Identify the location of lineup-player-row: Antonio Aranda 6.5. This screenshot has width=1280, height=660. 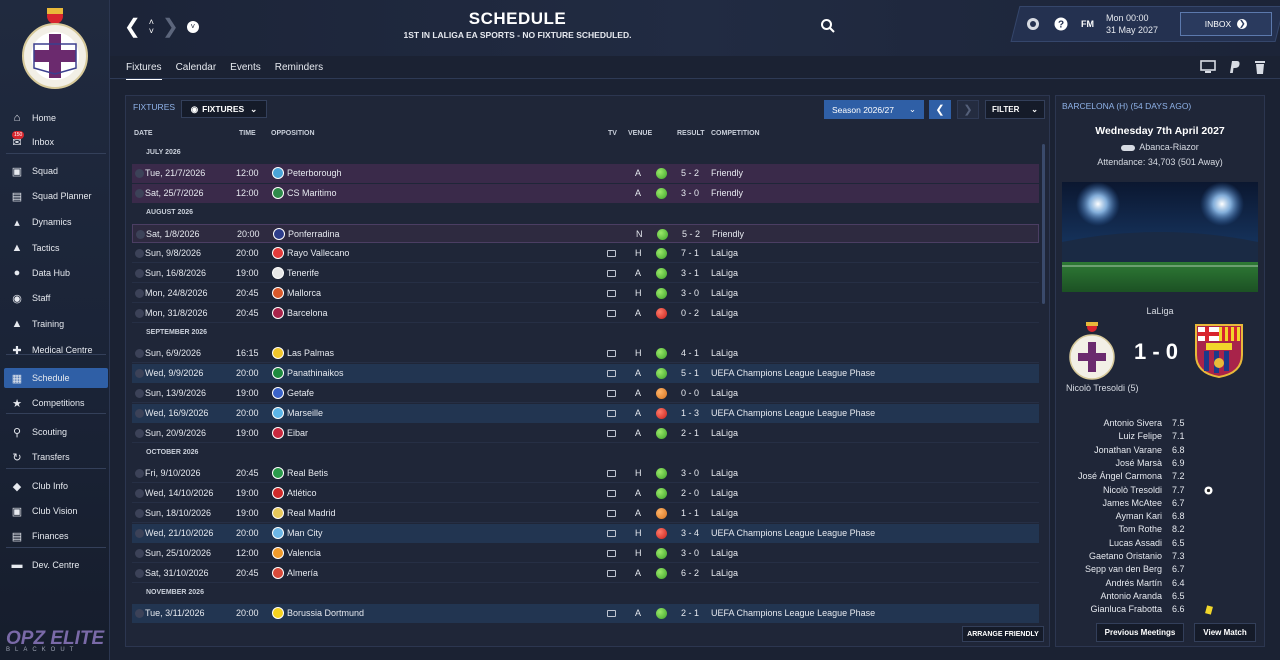
(1160, 597).